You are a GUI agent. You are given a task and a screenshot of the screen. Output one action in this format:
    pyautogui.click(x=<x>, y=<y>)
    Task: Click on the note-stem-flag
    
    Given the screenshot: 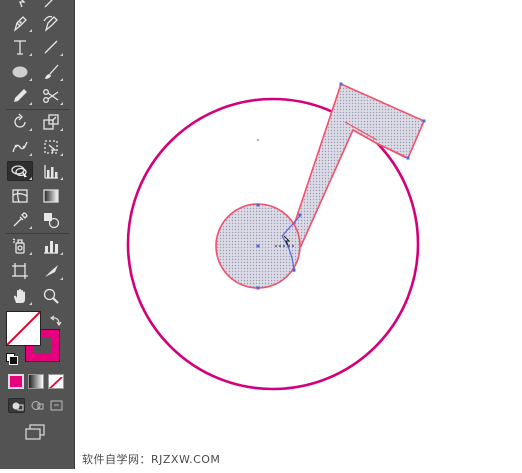 What is the action you would take?
    pyautogui.click(x=357, y=165)
    